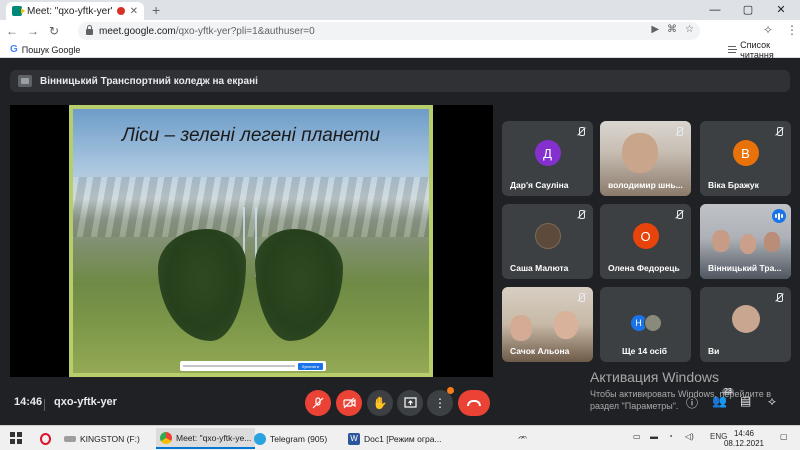 Image resolution: width=800 pixels, height=450 pixels. What do you see at coordinates (637, 436) in the screenshot?
I see `tray-icon: ▭` at bounding box center [637, 436].